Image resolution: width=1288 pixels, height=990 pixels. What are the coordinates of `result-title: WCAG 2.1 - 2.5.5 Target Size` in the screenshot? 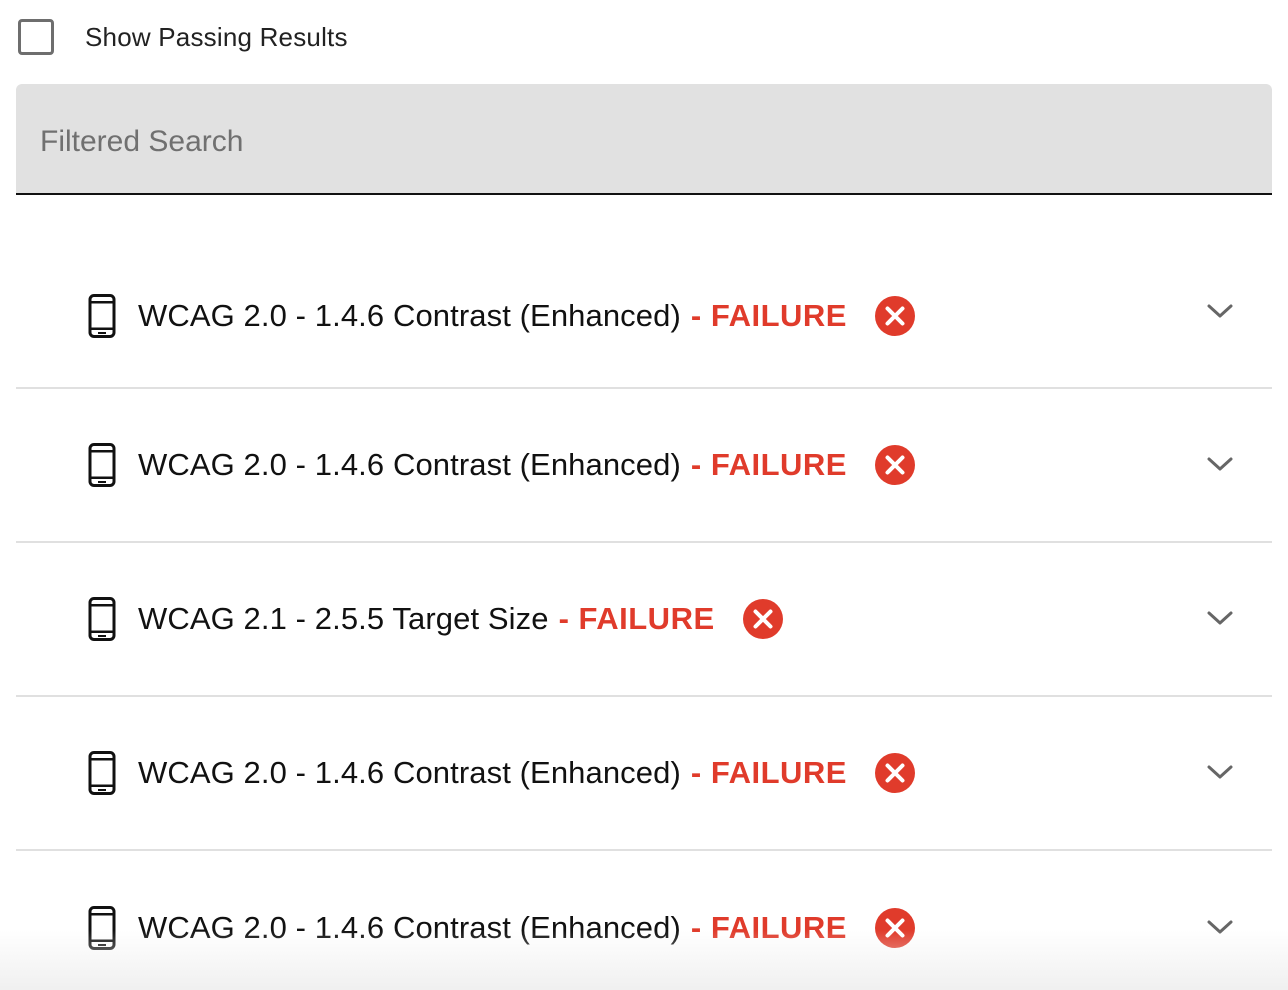 It's located at (343, 618).